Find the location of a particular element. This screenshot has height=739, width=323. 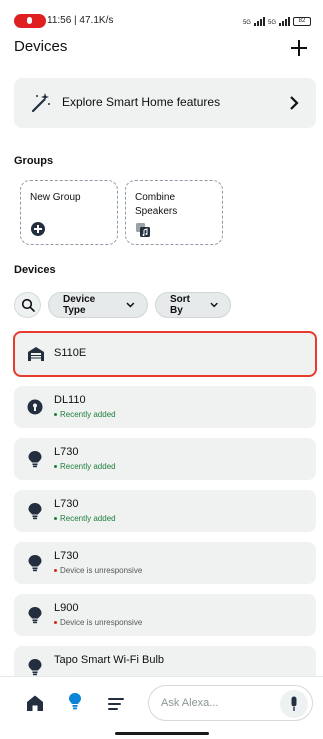

more-icon is located at coordinates (116, 704).